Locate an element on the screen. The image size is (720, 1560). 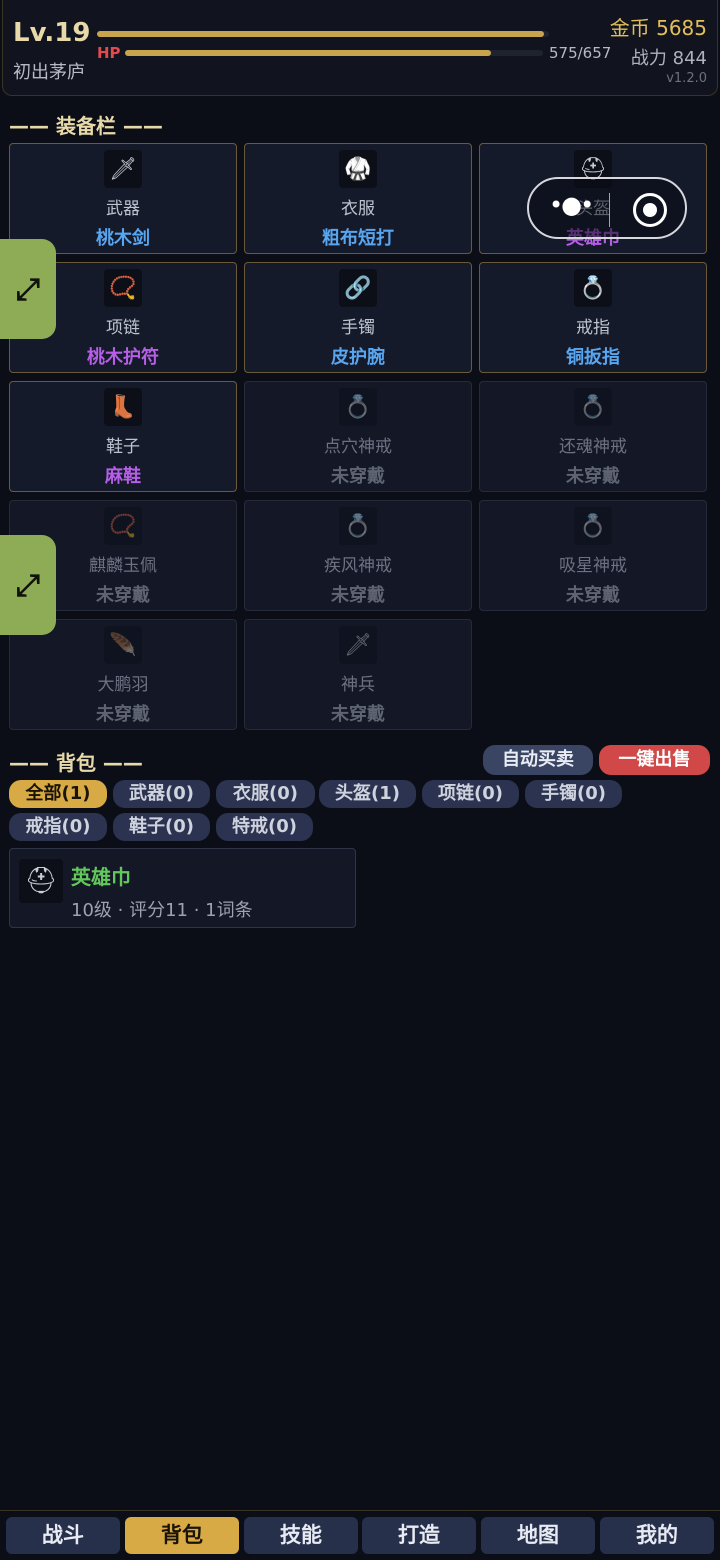
equip-slot-name: 吸星神戒 is located at coordinates (593, 566).